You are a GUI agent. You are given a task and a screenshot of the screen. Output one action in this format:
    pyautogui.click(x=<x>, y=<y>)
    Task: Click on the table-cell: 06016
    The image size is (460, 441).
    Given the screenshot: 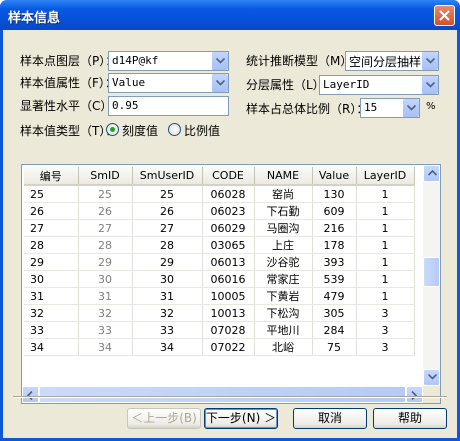 What is the action you would take?
    pyautogui.click(x=228, y=279)
    